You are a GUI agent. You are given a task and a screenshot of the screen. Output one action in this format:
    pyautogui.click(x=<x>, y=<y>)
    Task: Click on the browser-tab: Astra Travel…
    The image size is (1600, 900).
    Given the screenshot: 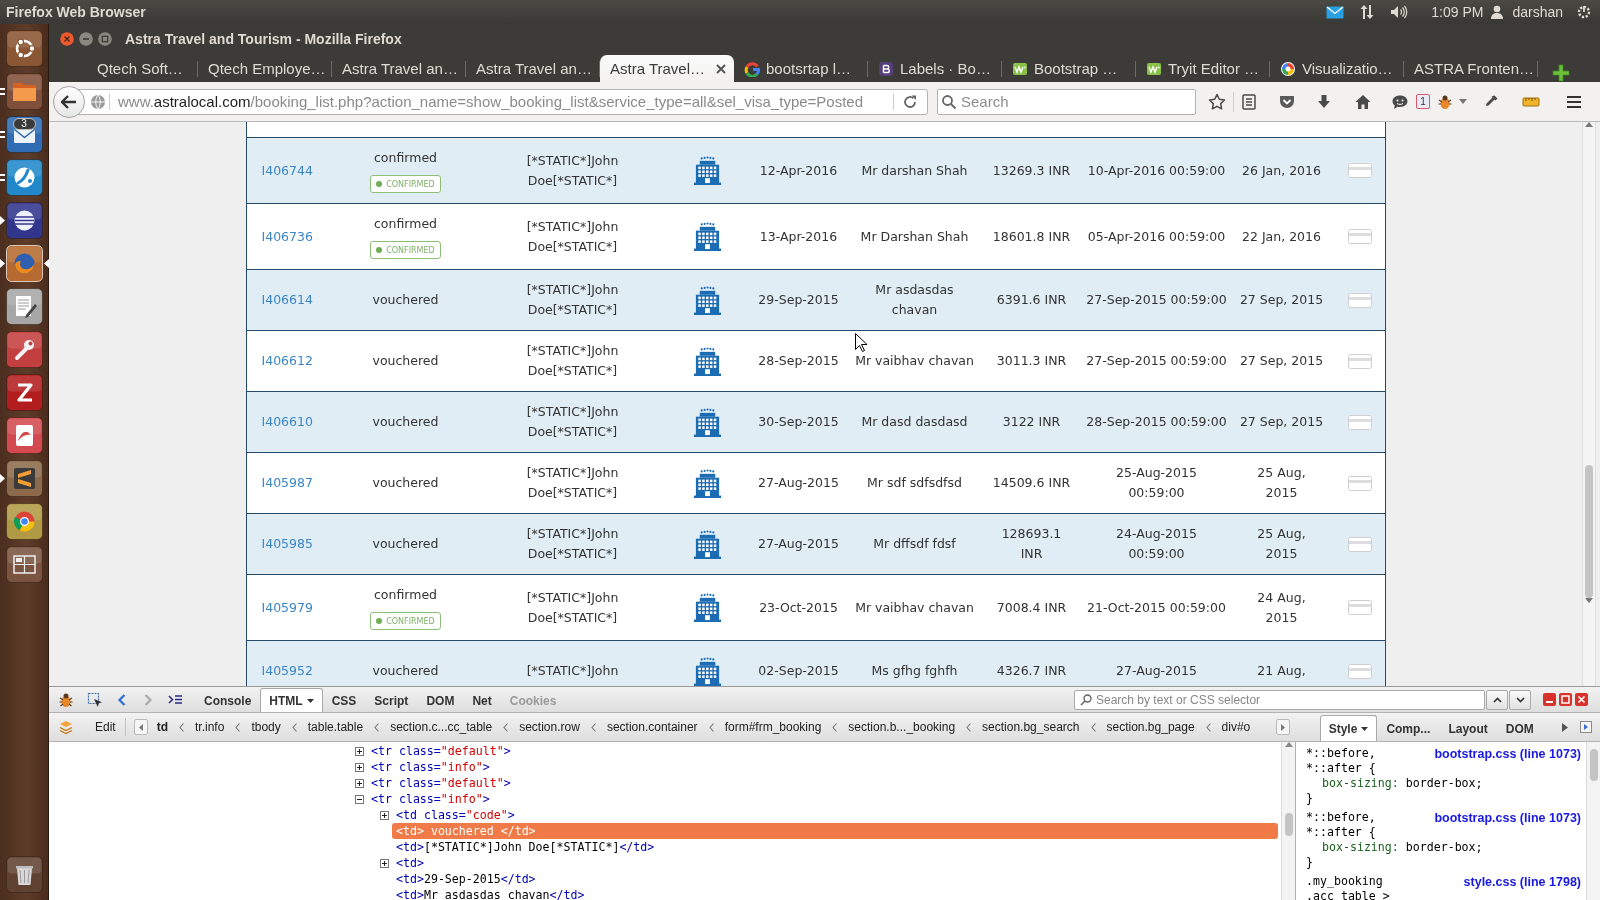 What is the action you would take?
    pyautogui.click(x=667, y=68)
    